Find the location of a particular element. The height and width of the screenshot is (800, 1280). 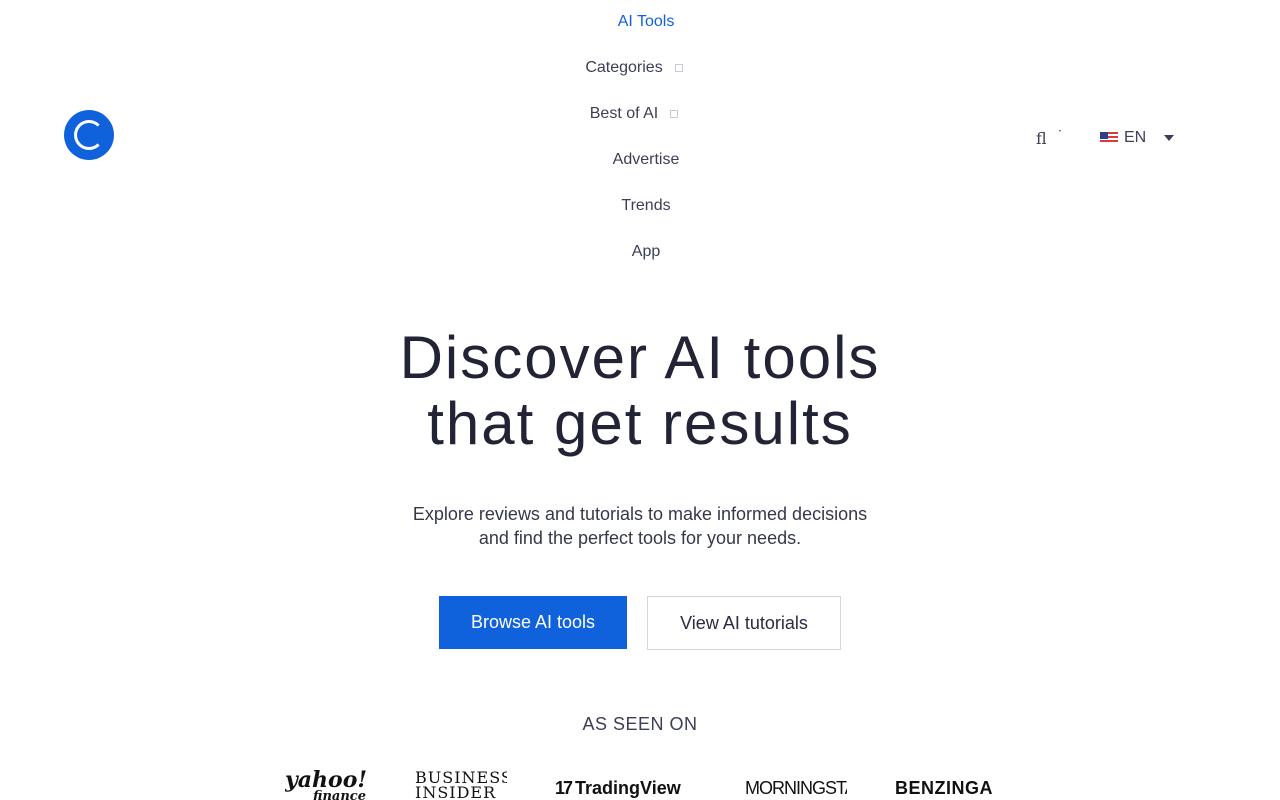

tradingview-mark-icon: 17 is located at coordinates (564, 788).